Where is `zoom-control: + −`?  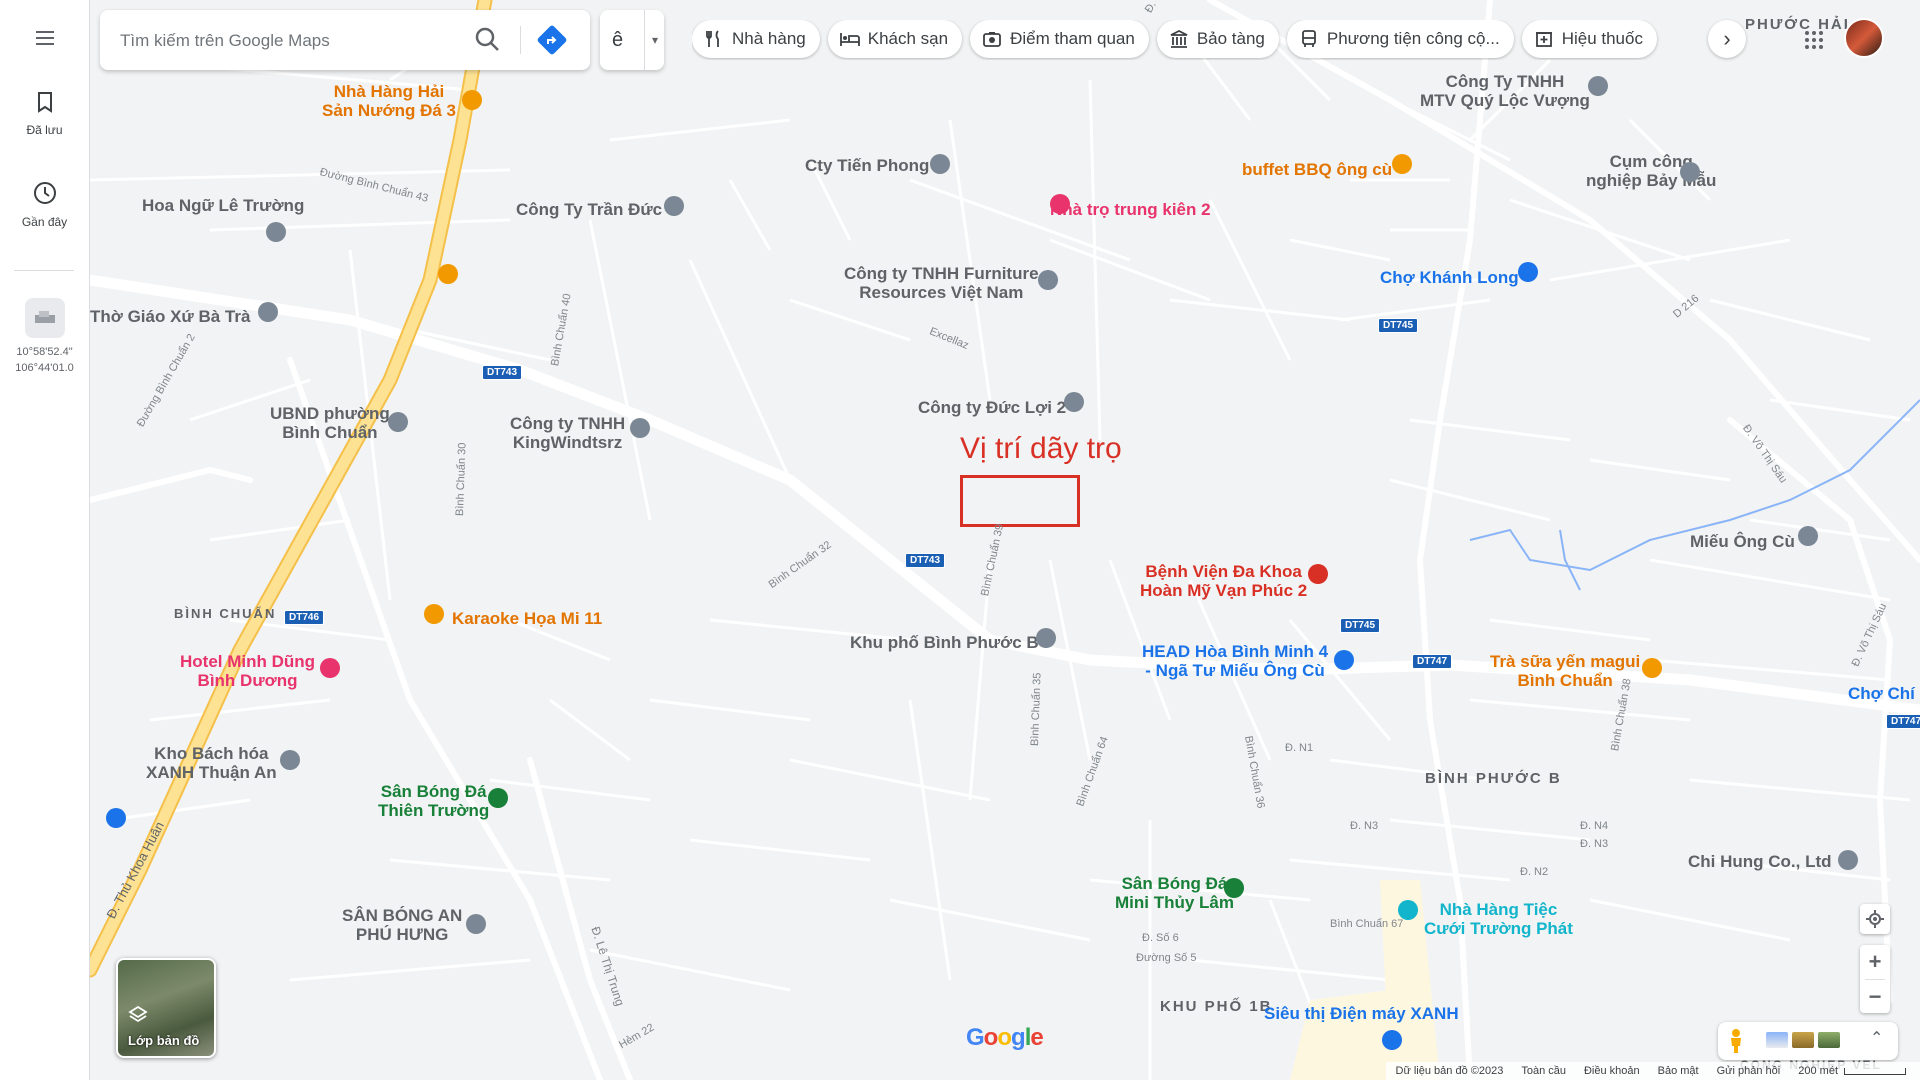
zoom-control: + − is located at coordinates (1875, 979).